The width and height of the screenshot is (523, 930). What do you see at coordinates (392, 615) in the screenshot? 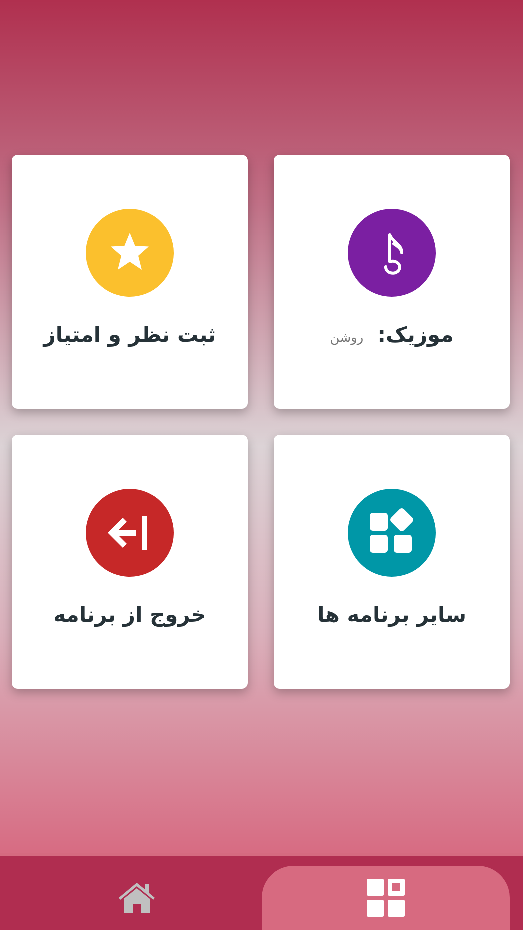
I see `card-label: سایر برنامه ها` at bounding box center [392, 615].